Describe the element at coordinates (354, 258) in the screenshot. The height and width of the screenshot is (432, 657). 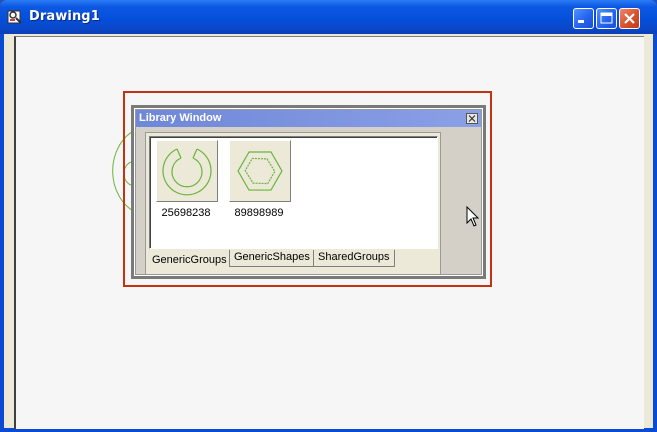
I see `tab-shared-groups: SharedGroups` at that location.